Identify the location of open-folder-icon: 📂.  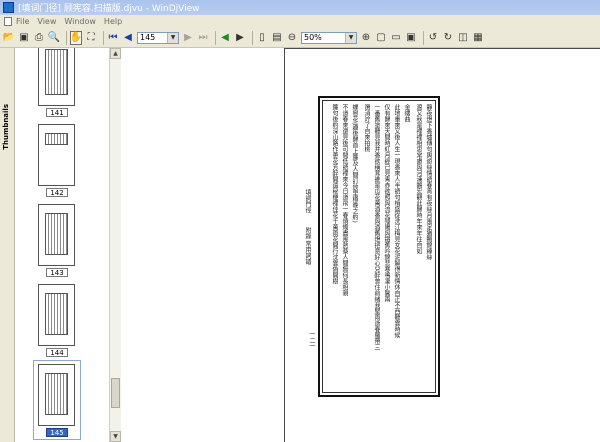
(9, 38).